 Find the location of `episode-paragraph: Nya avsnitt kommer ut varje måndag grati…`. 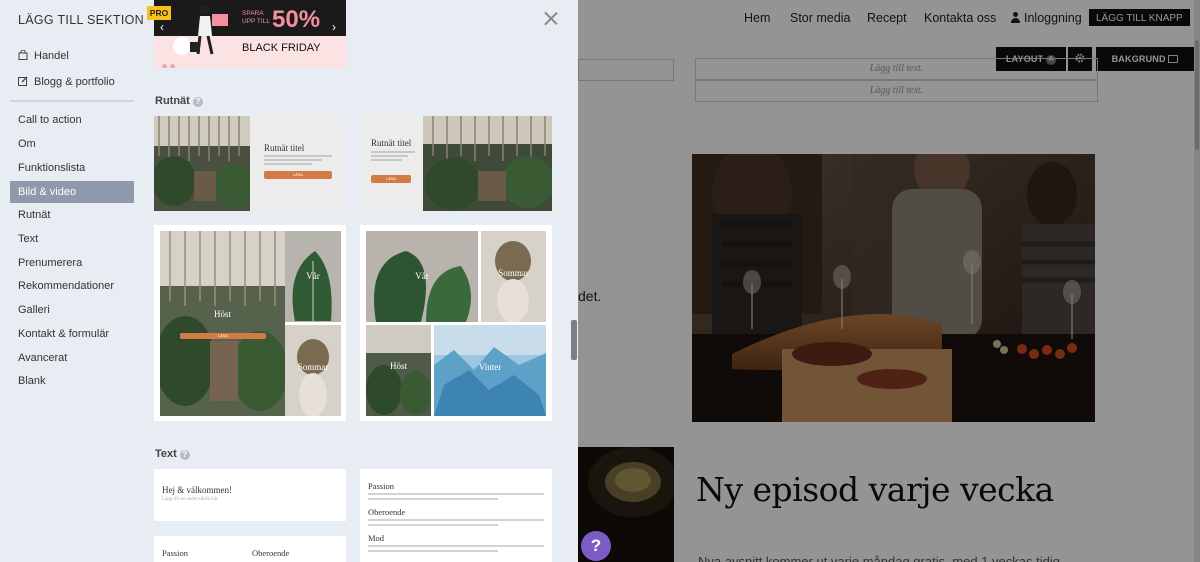

episode-paragraph: Nya avsnitt kommer ut varje måndag grati… is located at coordinates (879, 558).